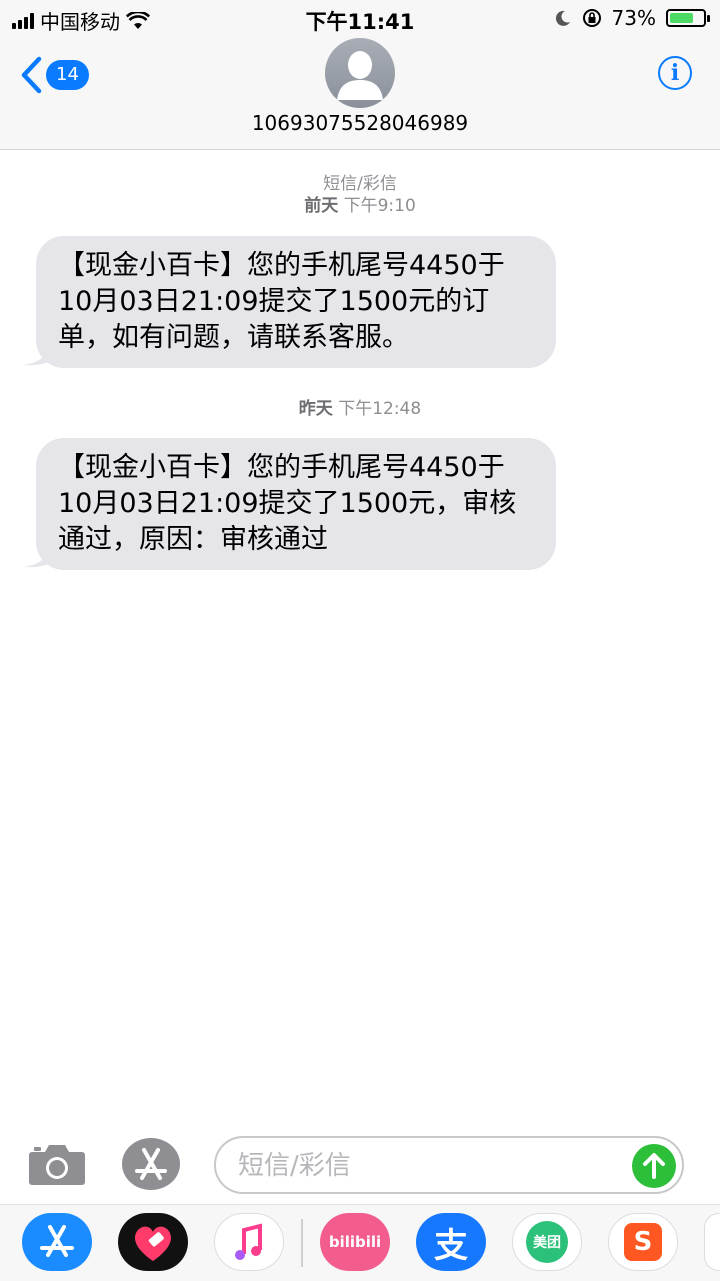 The image size is (720, 1281). I want to click on meituan-app: 美团, so click(547, 1242).